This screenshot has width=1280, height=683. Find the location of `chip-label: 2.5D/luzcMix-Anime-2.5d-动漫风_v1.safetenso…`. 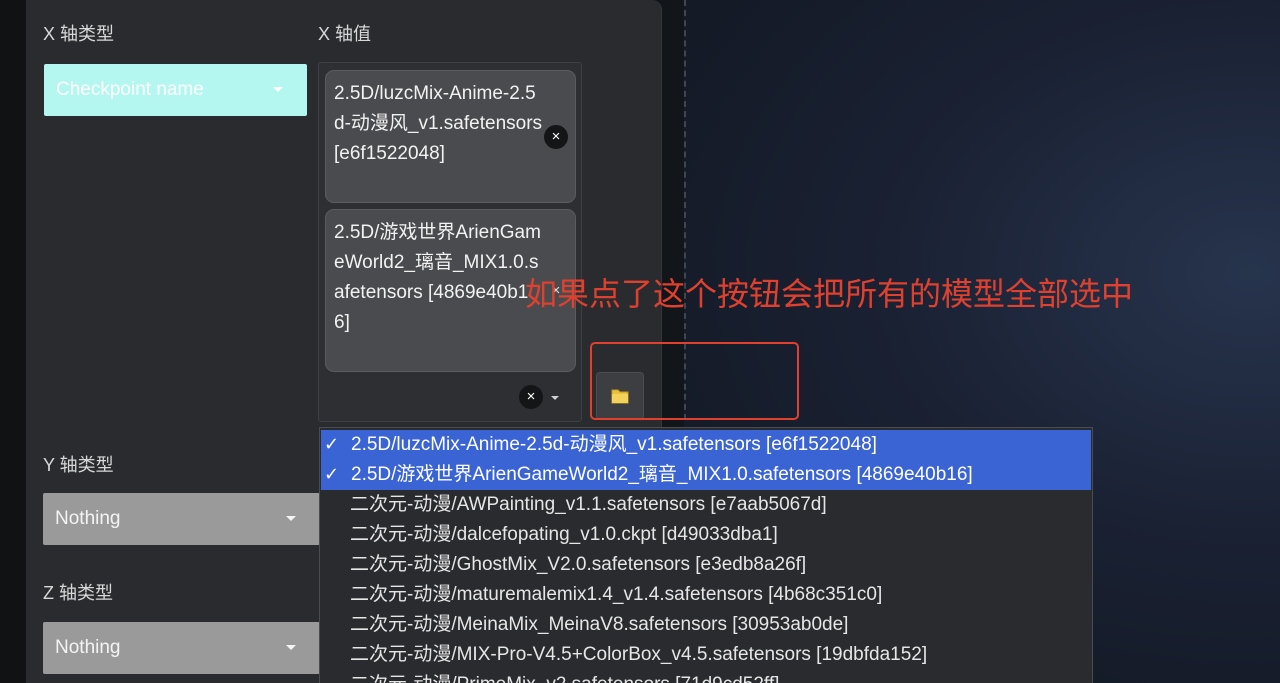

chip-label: 2.5D/luzcMix-Anime-2.5d-动漫风_v1.safetenso… is located at coordinates (438, 123).